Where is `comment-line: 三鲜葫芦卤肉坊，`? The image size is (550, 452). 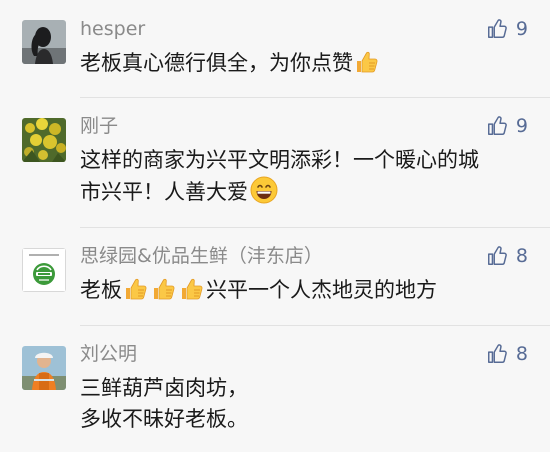 comment-line: 三鲜葫芦卤肉坊， is located at coordinates (164, 388).